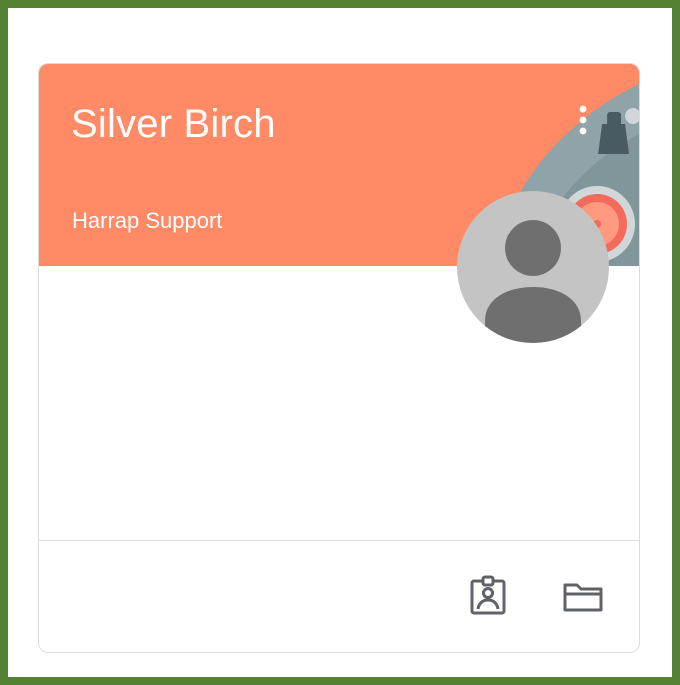 This screenshot has height=685, width=680. I want to click on more-options-button, so click(583, 122).